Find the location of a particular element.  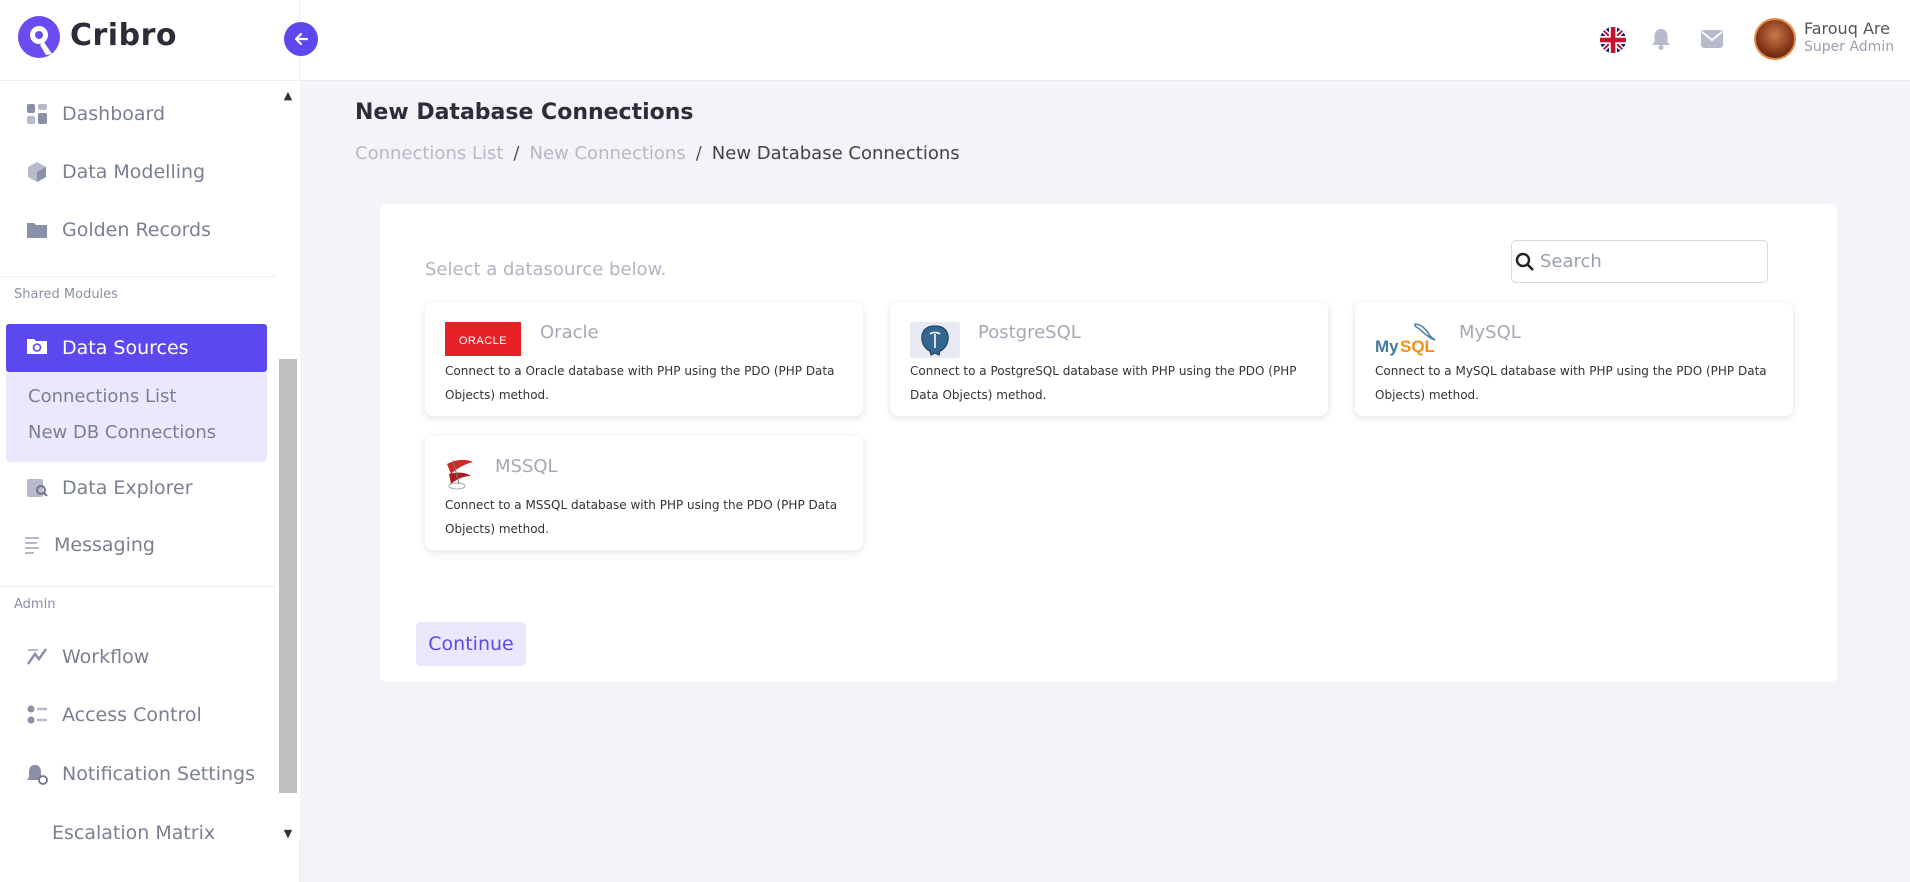

continue-button: Continue is located at coordinates (471, 644).